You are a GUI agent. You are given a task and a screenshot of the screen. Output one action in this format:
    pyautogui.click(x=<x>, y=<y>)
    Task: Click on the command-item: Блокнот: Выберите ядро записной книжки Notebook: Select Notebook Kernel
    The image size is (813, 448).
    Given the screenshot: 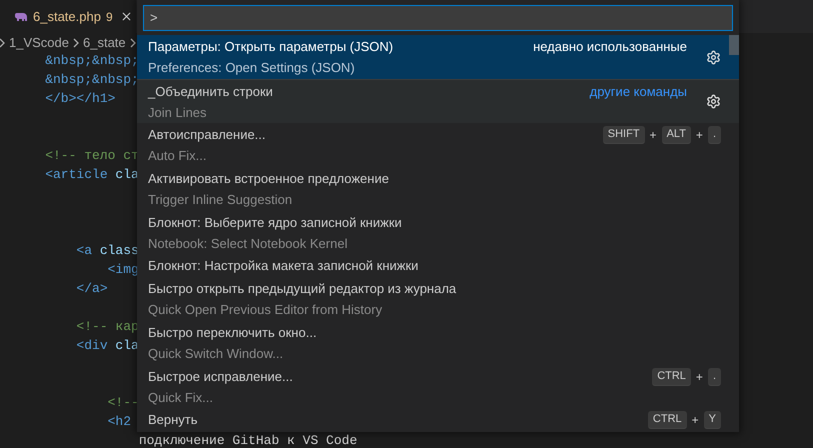 What is the action you would take?
    pyautogui.click(x=438, y=233)
    